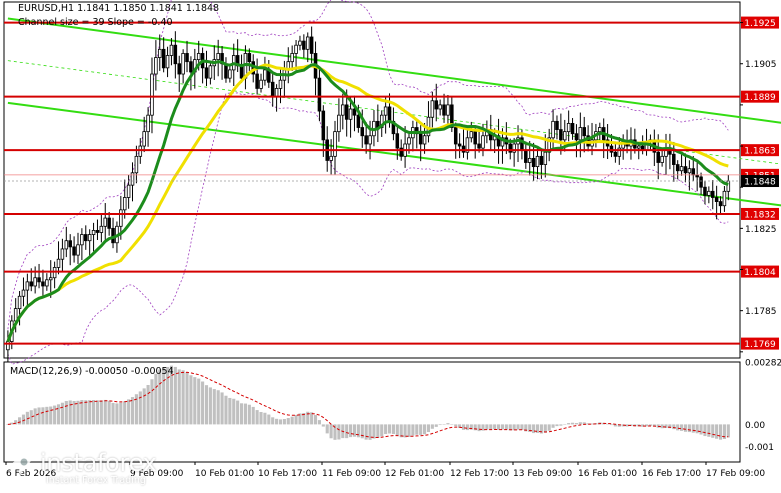 The image size is (781, 493). I want to click on y-tick-label: 1.1785, so click(761, 312).